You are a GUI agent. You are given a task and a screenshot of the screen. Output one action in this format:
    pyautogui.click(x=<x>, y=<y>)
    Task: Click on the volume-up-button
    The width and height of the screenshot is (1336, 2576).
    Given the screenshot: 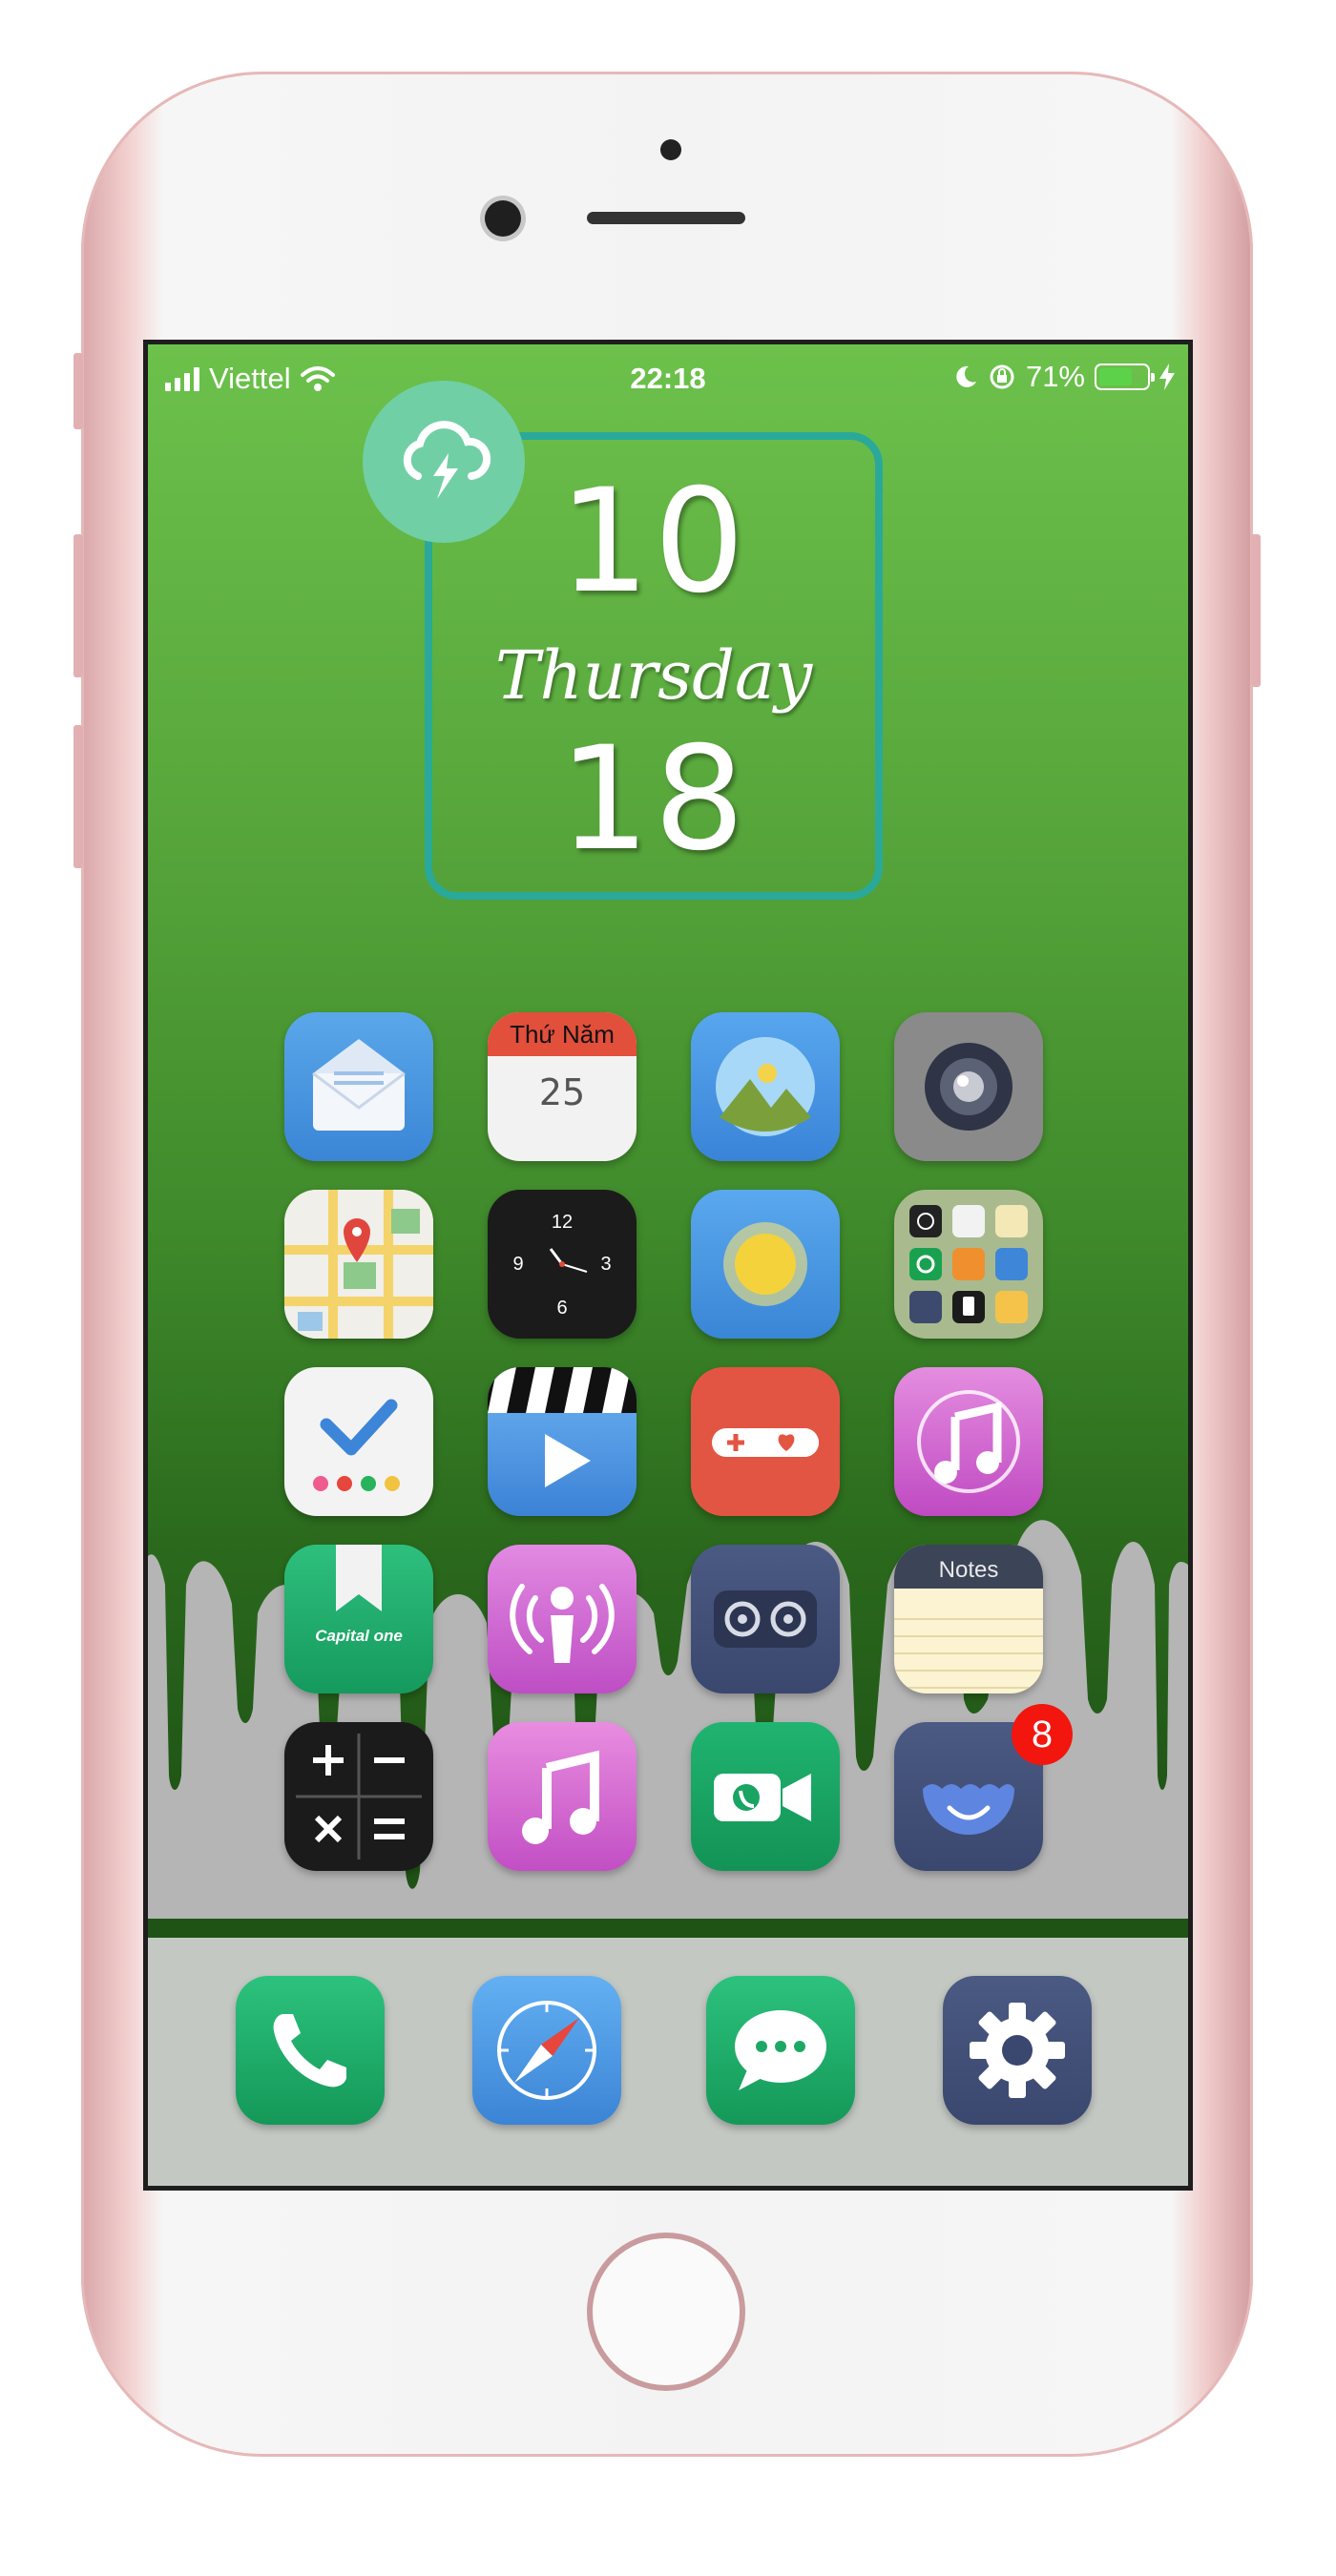 What is the action you would take?
    pyautogui.click(x=78, y=605)
    